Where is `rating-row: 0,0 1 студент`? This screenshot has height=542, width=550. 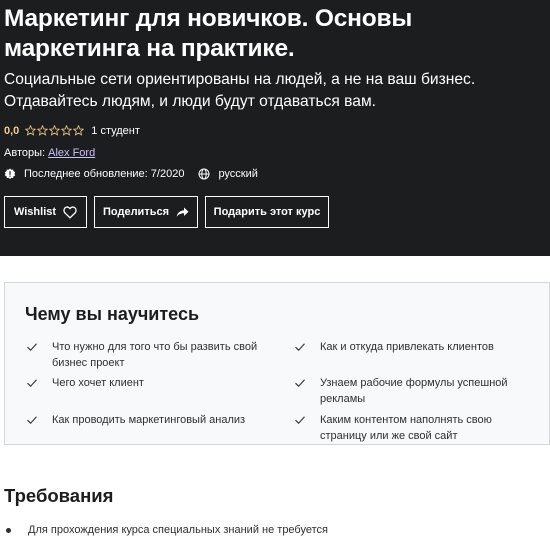 rating-row: 0,0 1 студент is located at coordinates (72, 130).